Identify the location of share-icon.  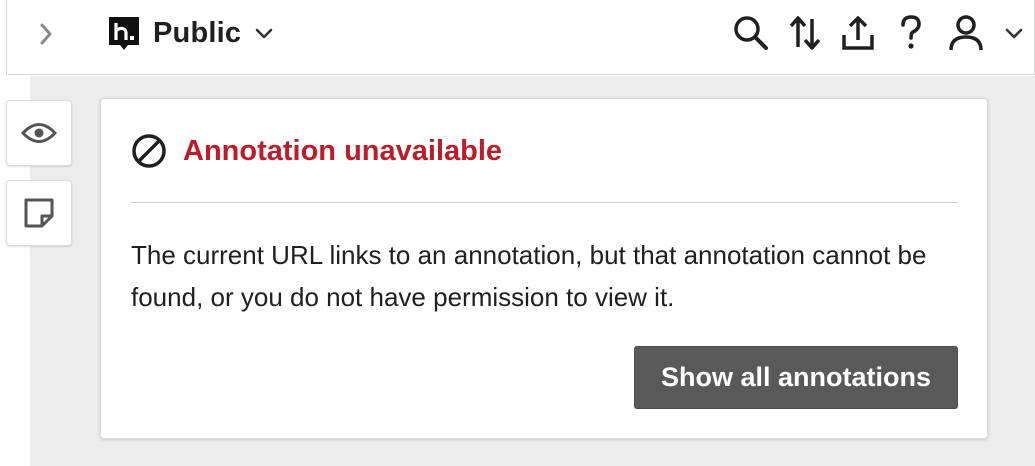
(858, 33).